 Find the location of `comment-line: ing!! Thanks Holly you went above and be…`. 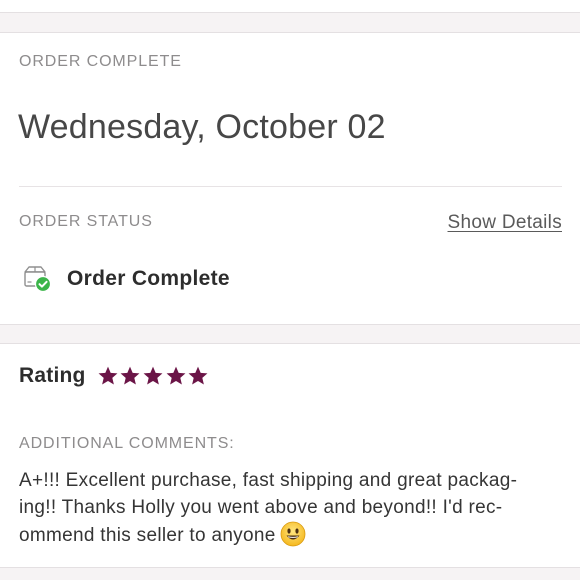

comment-line: ing!! Thanks Holly you went above and be… is located at coordinates (261, 507).